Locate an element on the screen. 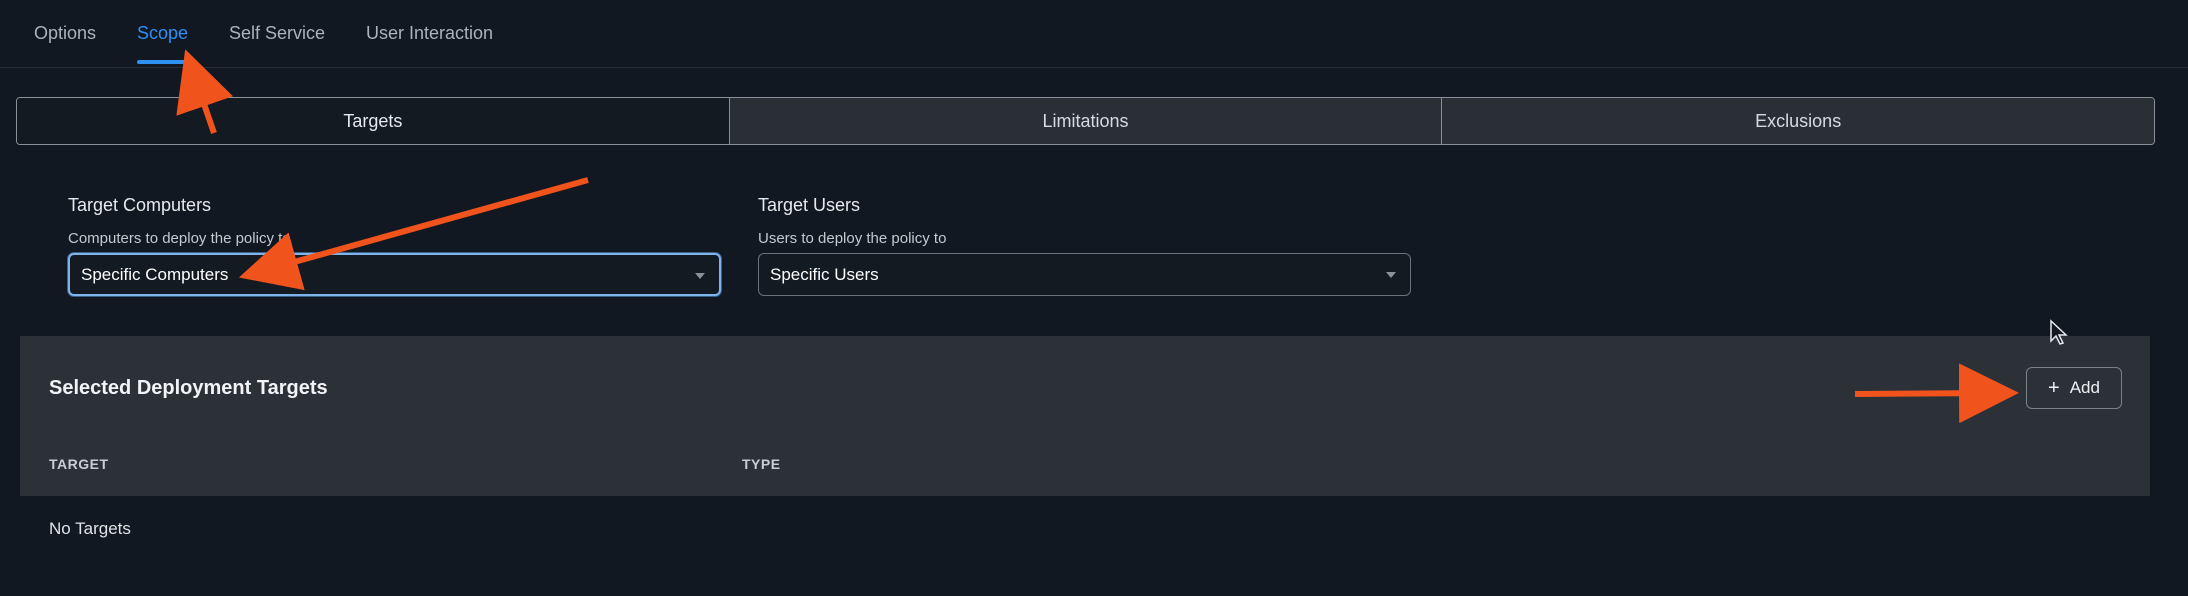 The image size is (2188, 596). target-computers-value: Specific Computers is located at coordinates (155, 274).